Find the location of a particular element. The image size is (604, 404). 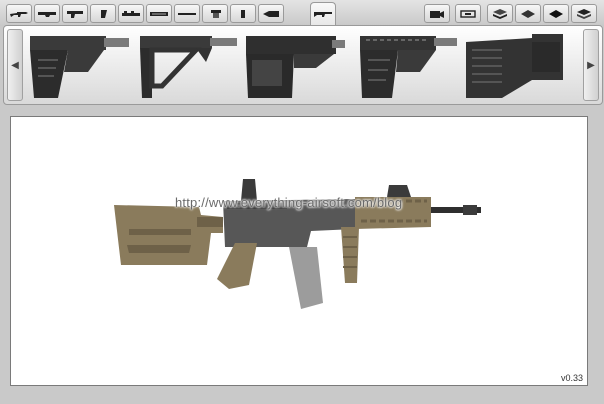

part-ctr-stock is located at coordinates (407, 65).